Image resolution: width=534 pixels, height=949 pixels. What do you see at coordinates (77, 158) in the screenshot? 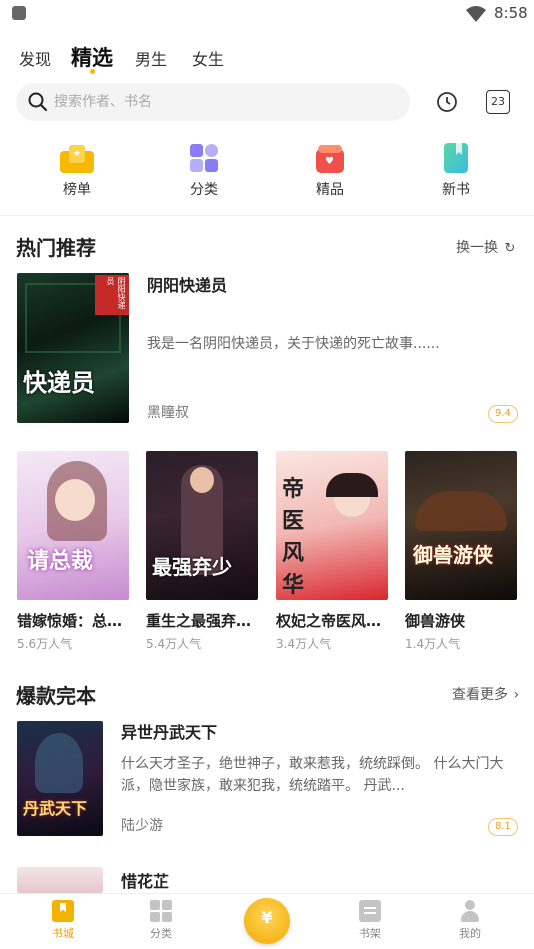
I see `ranking-icon: ★` at bounding box center [77, 158].